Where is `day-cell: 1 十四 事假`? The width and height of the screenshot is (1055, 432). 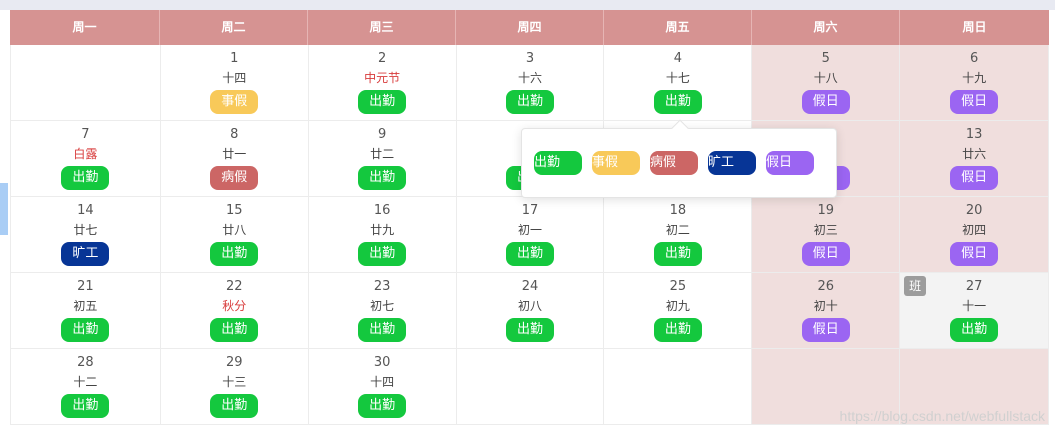 day-cell: 1 十四 事假 is located at coordinates (234, 83).